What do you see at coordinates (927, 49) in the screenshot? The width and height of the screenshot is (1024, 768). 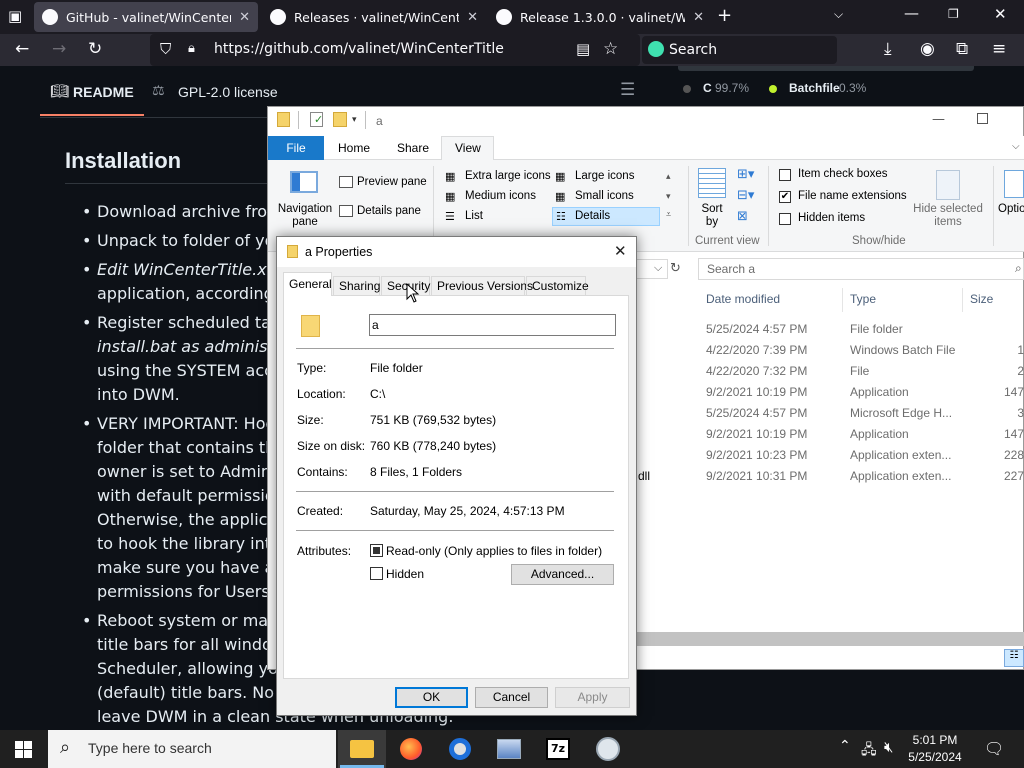 I see `account-icon: ◉` at bounding box center [927, 49].